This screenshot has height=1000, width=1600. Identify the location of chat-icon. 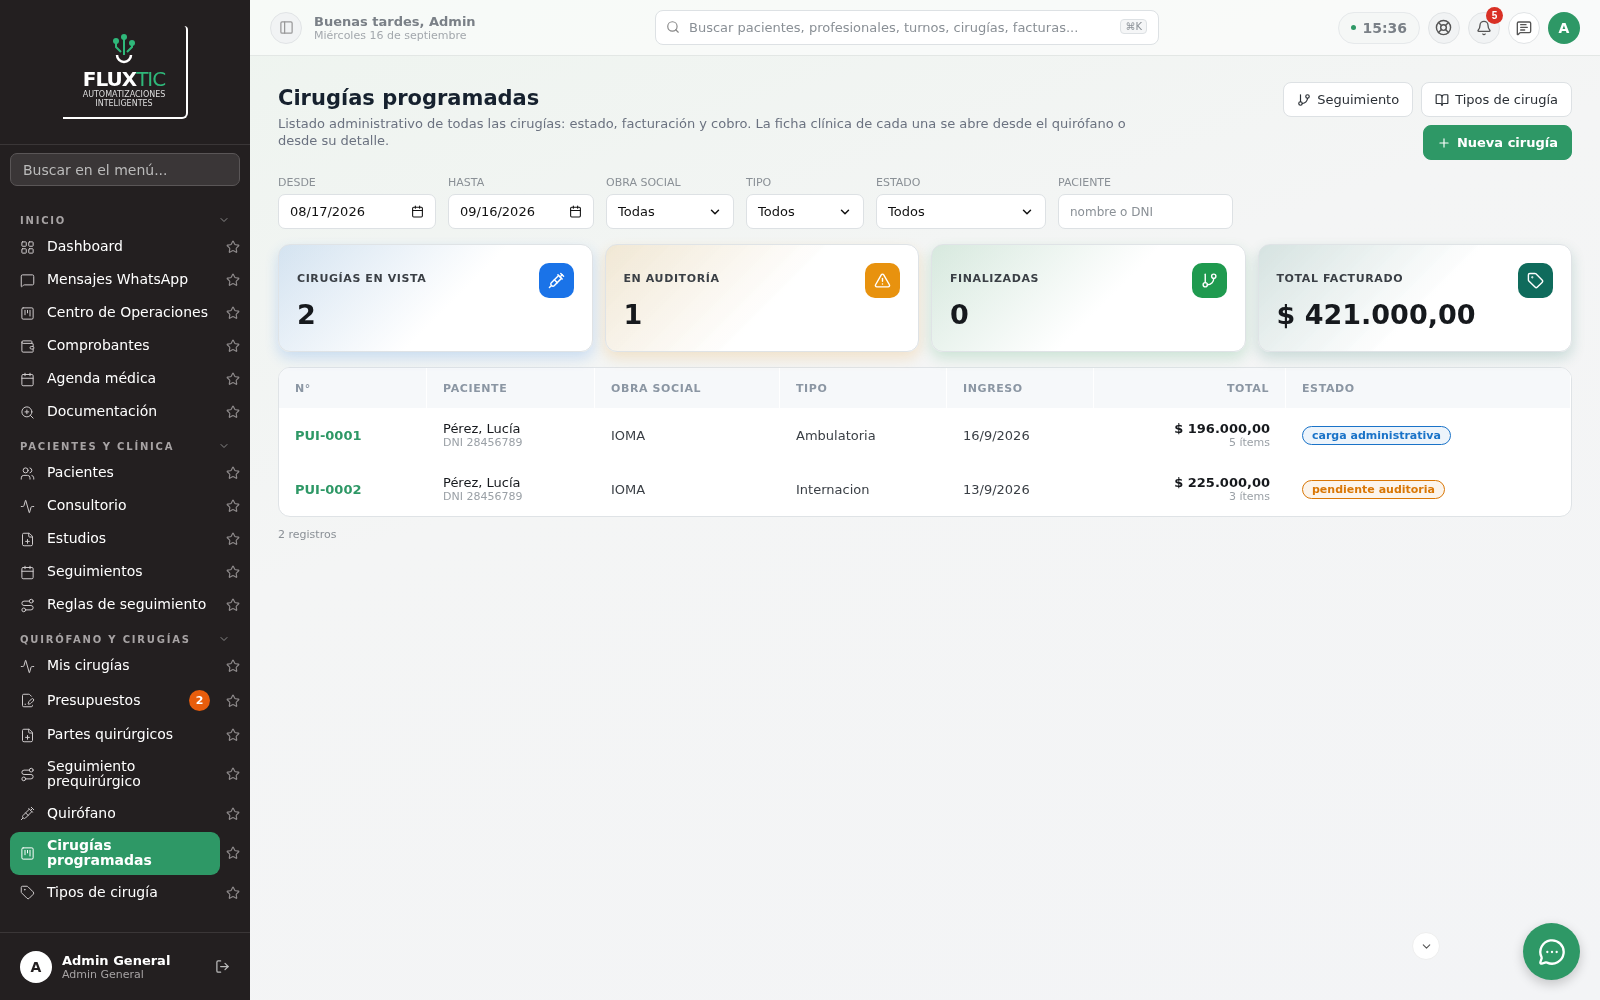
(1524, 27).